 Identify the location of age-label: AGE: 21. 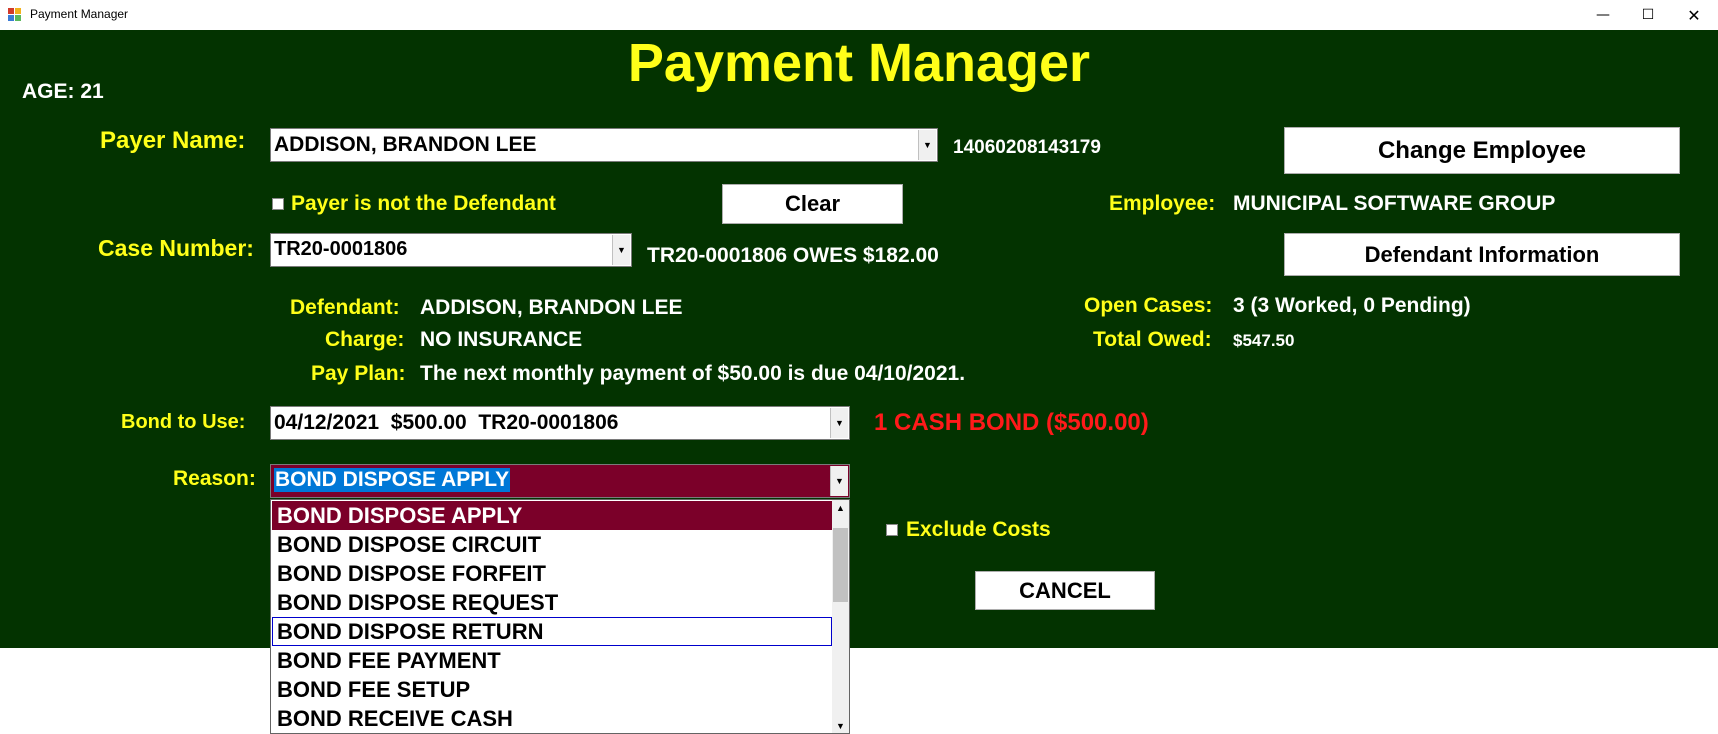
(63, 91).